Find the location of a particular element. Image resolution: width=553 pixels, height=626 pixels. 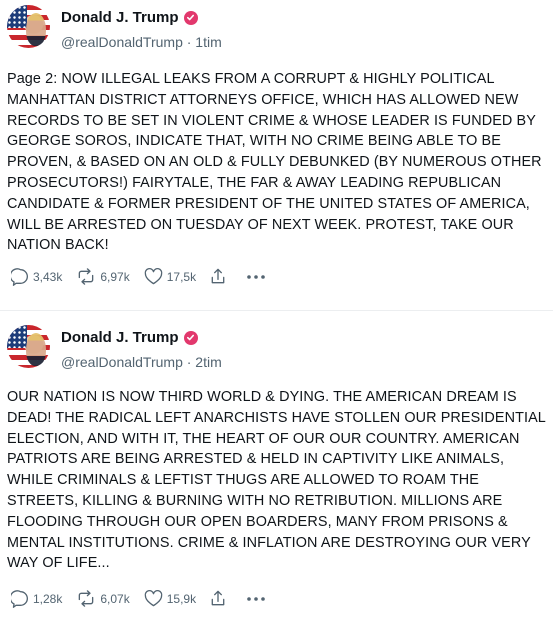

repost-button: 6,97k is located at coordinates (102, 276).